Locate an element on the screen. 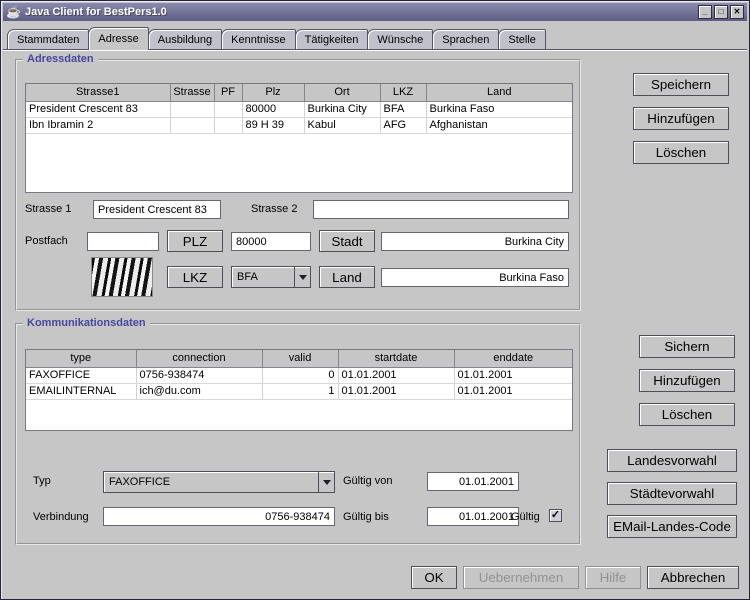  column-header-connection: connection is located at coordinates (199, 359).